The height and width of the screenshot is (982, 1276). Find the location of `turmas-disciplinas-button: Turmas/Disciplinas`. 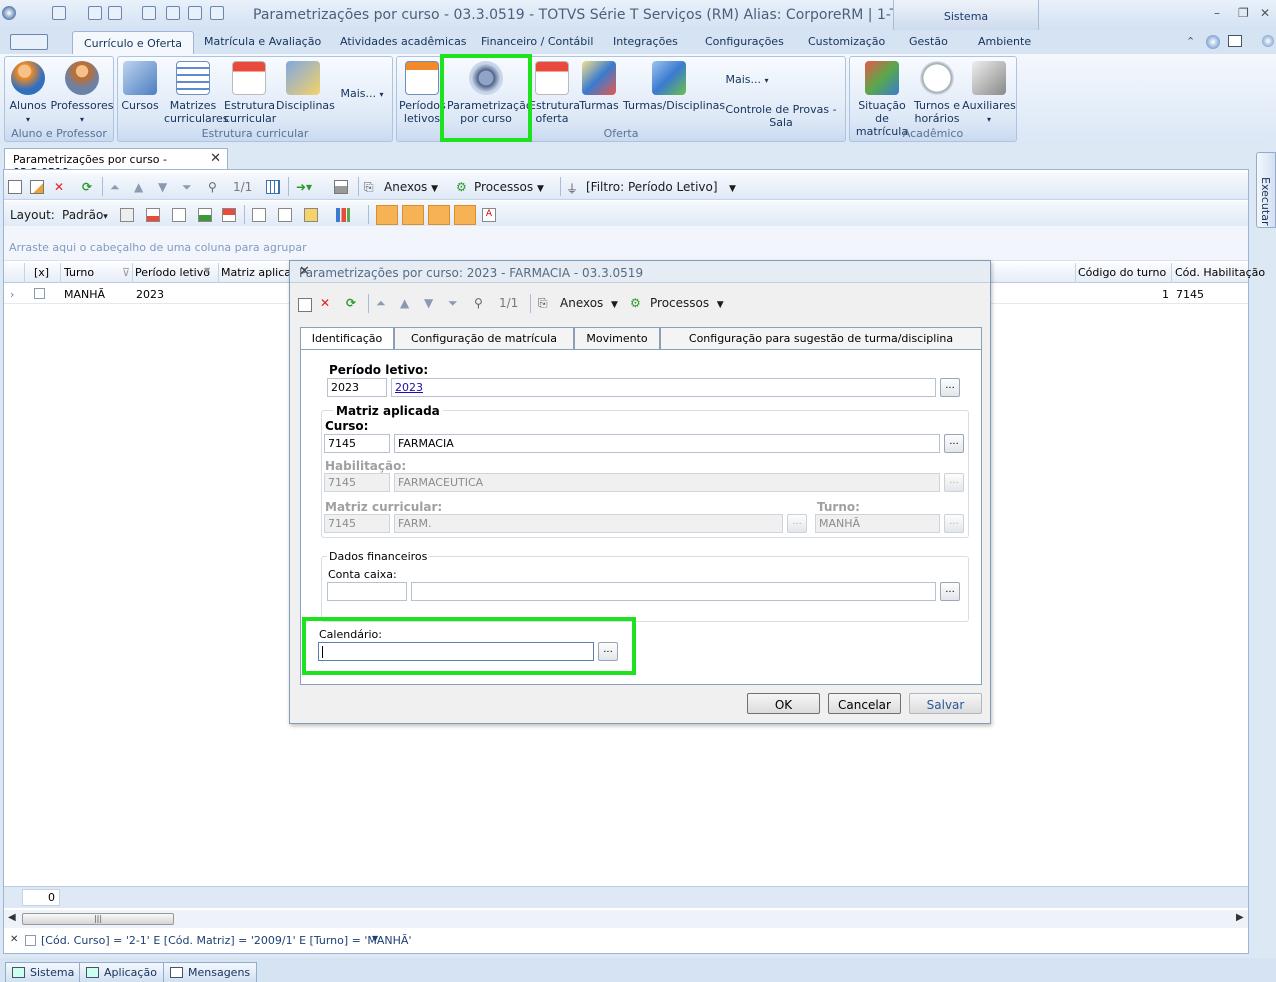

turmas-disciplinas-button: Turmas/Disciplinas is located at coordinates (674, 86).